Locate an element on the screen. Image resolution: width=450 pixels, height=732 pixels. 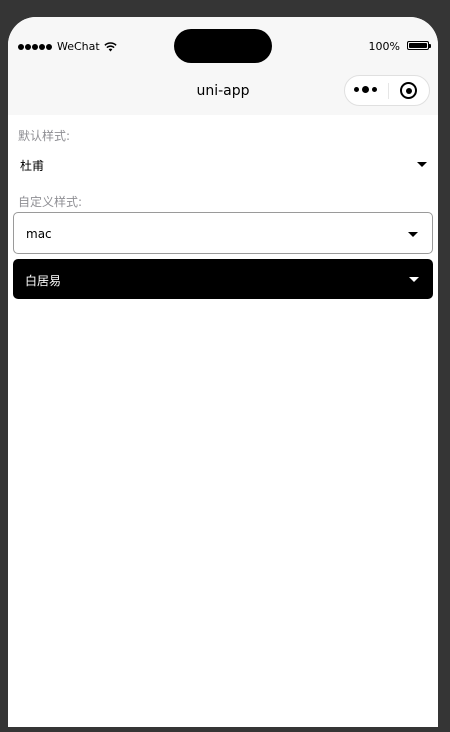
custom-picker-dark-value: 白居易 is located at coordinates (43, 281).